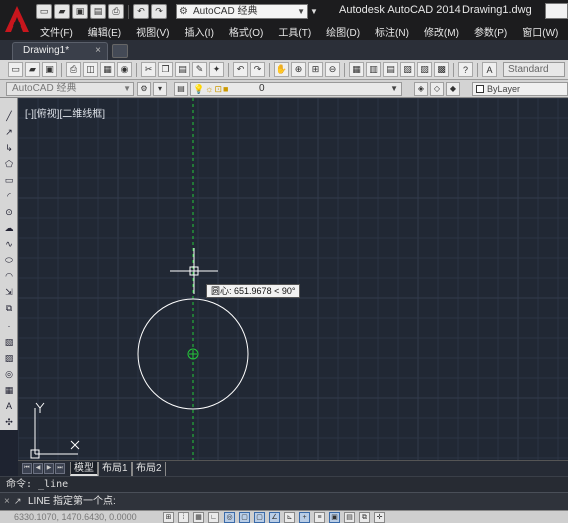 The height and width of the screenshot is (523, 568). I want to click on arc-icon: ◜, so click(9, 196).